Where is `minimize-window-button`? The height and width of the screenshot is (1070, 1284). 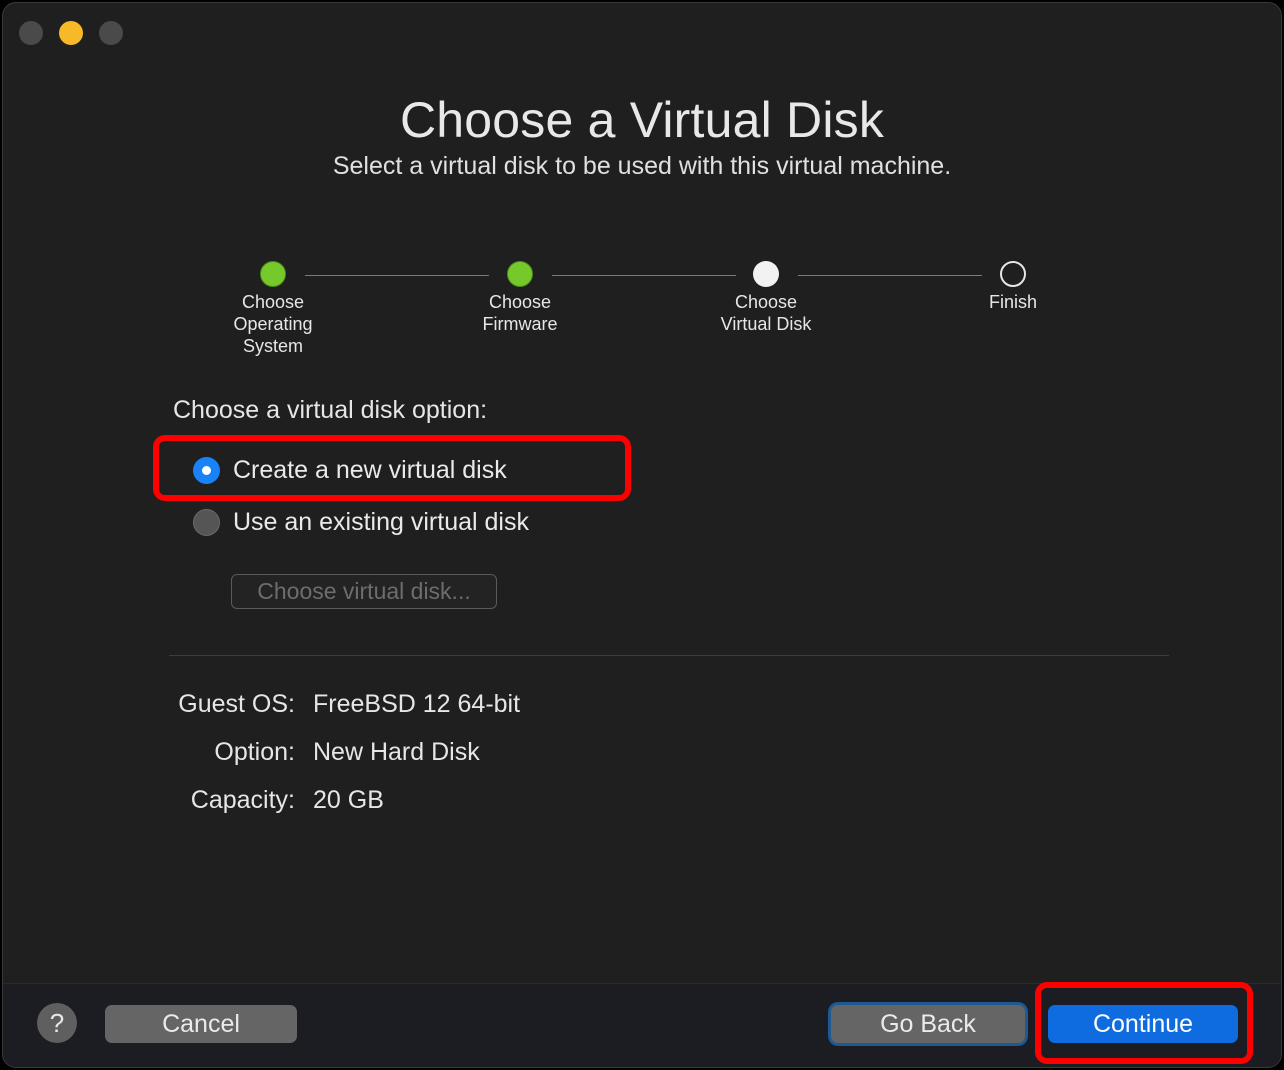 minimize-window-button is located at coordinates (71, 33).